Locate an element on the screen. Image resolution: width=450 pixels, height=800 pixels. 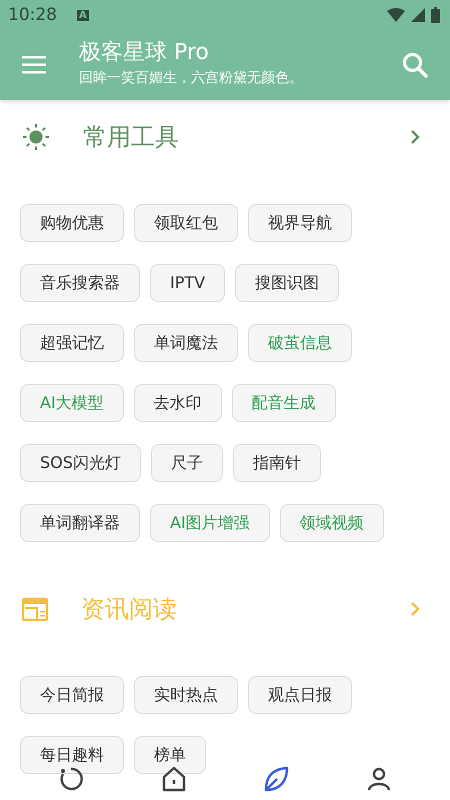
status-time: 10:28 is located at coordinates (32, 15).